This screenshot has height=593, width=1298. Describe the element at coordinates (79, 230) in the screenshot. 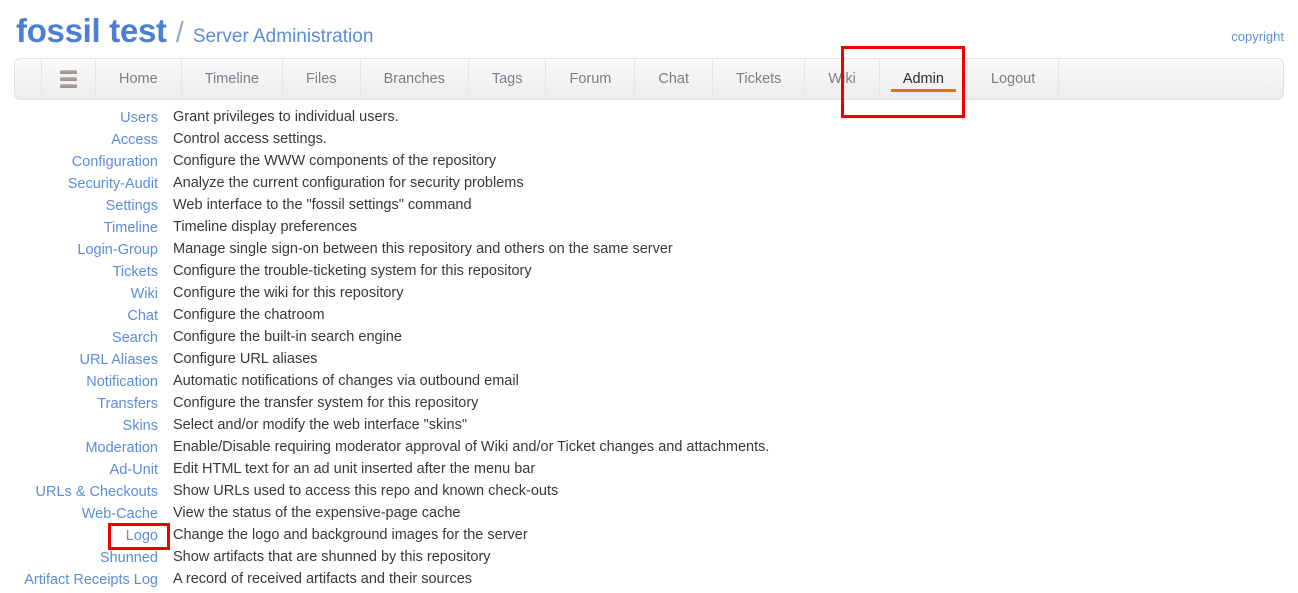

I see `admin-option-link-cell: Timeline` at that location.